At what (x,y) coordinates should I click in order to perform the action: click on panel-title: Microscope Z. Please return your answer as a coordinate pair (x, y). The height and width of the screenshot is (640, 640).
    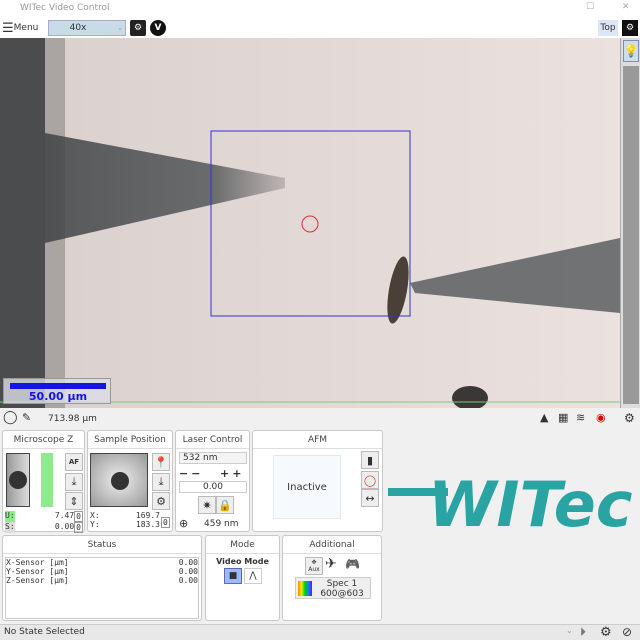
    Looking at the image, I should click on (43, 440).